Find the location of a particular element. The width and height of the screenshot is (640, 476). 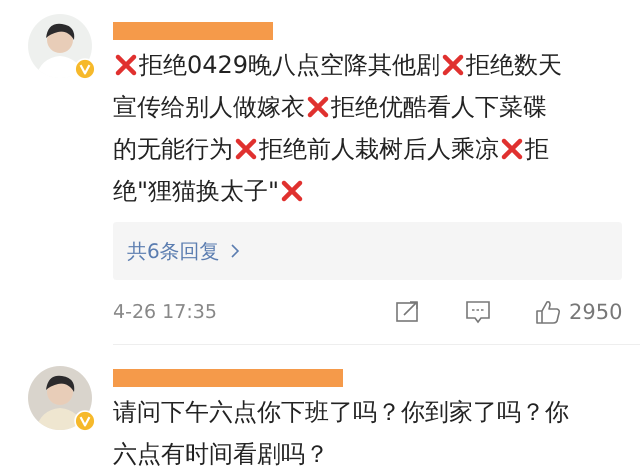

replies-link: 共6条回复 is located at coordinates (183, 251).